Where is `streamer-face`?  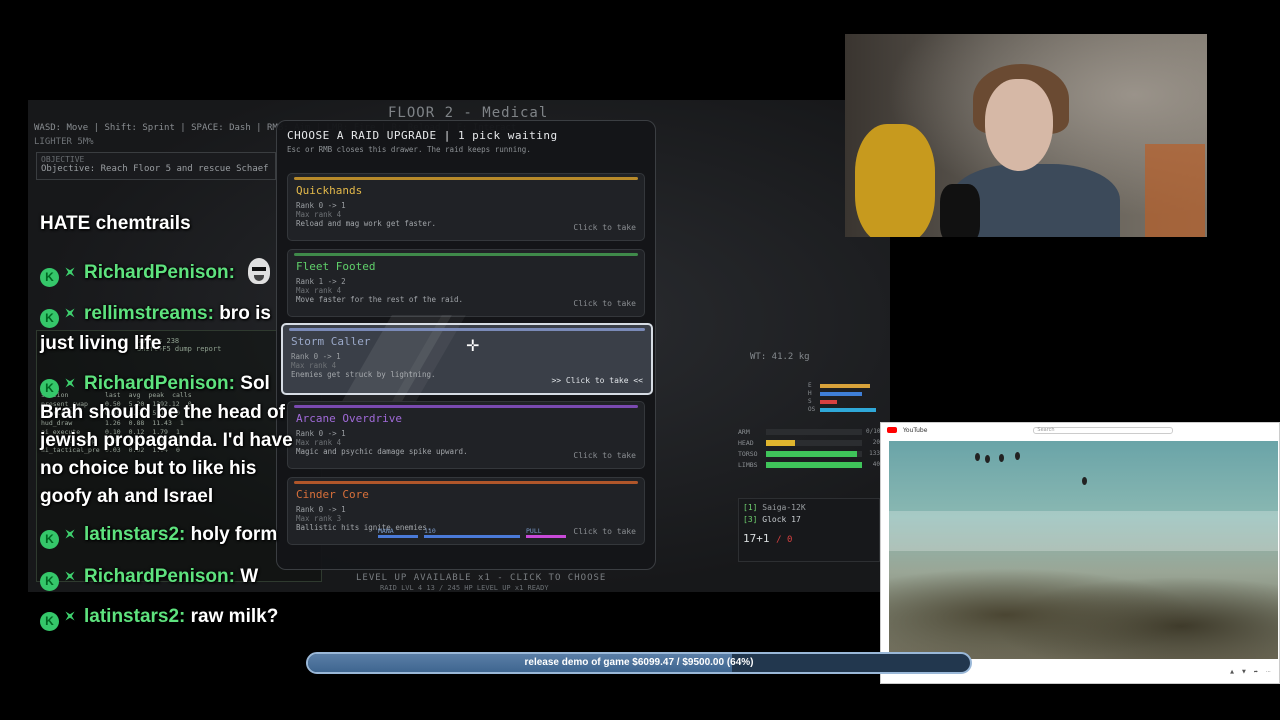 streamer-face is located at coordinates (1019, 125).